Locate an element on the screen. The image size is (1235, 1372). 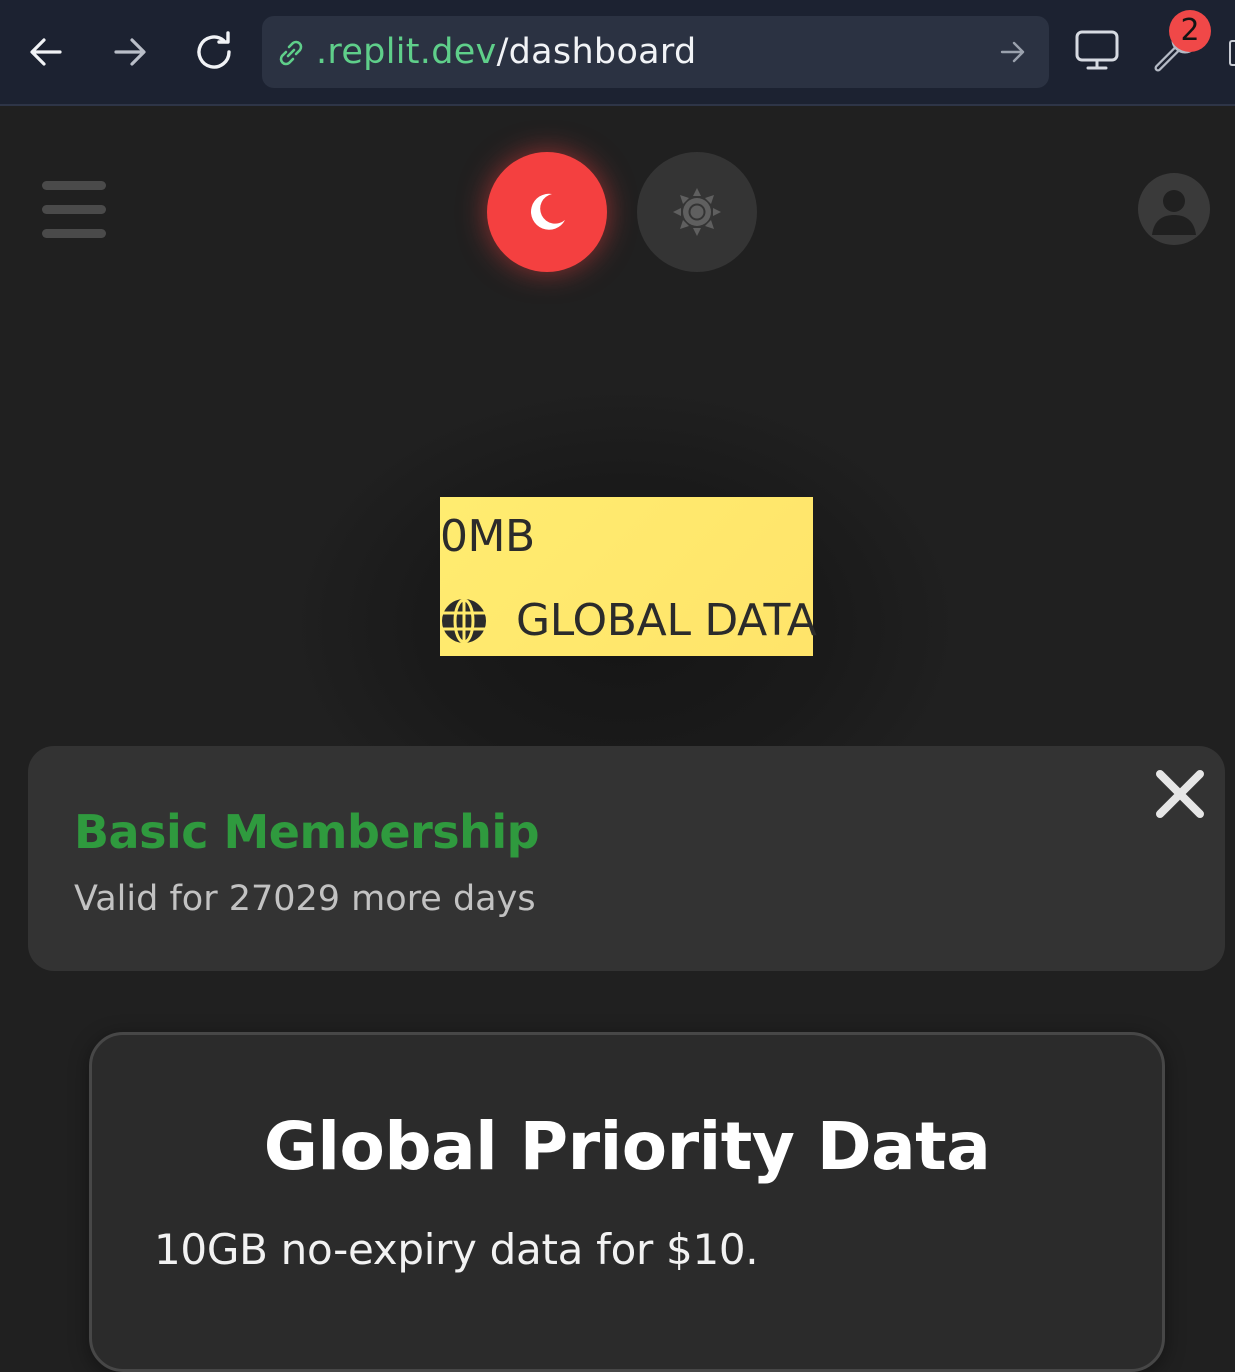
browser-toolbar: .replit.dev/dashboard 2 is located at coordinates (617, 53).